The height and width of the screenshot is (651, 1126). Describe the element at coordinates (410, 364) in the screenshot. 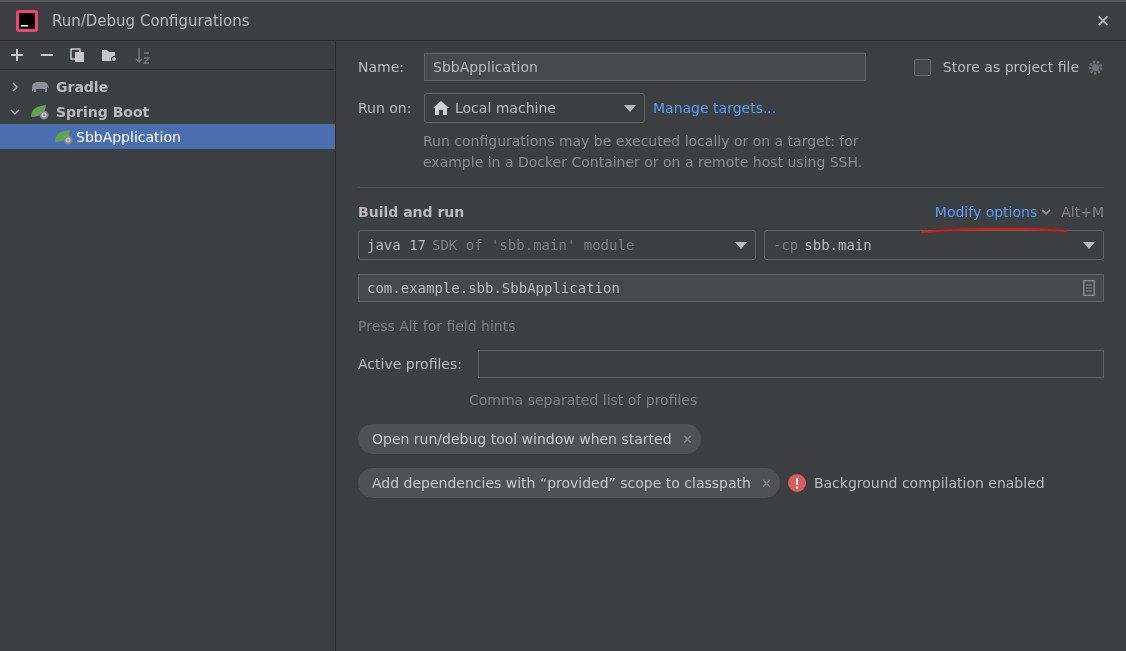

I see `active-profiles-label: Active profiles:` at that location.